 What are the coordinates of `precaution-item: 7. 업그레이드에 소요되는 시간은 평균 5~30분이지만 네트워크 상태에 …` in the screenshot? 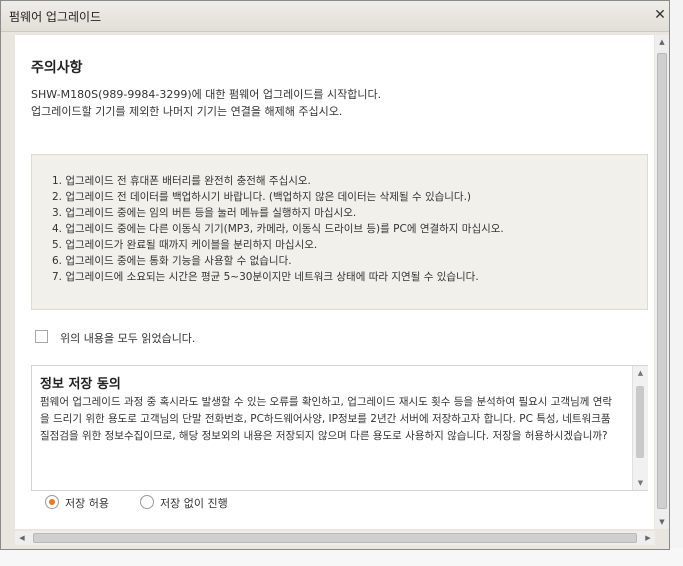 It's located at (265, 277).